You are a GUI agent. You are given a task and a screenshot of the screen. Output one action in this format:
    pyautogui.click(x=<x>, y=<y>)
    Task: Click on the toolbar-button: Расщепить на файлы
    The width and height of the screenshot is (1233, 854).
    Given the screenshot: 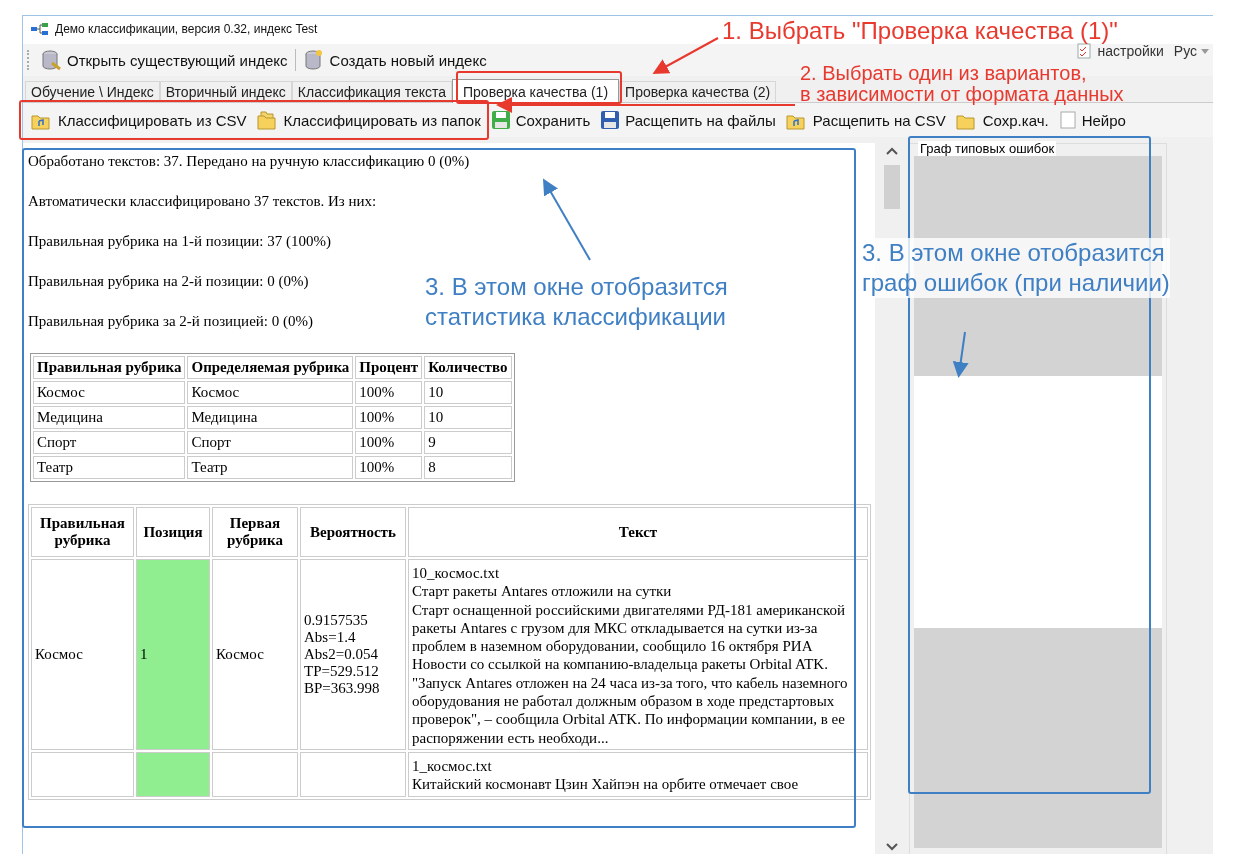 What is the action you would take?
    pyautogui.click(x=688, y=120)
    